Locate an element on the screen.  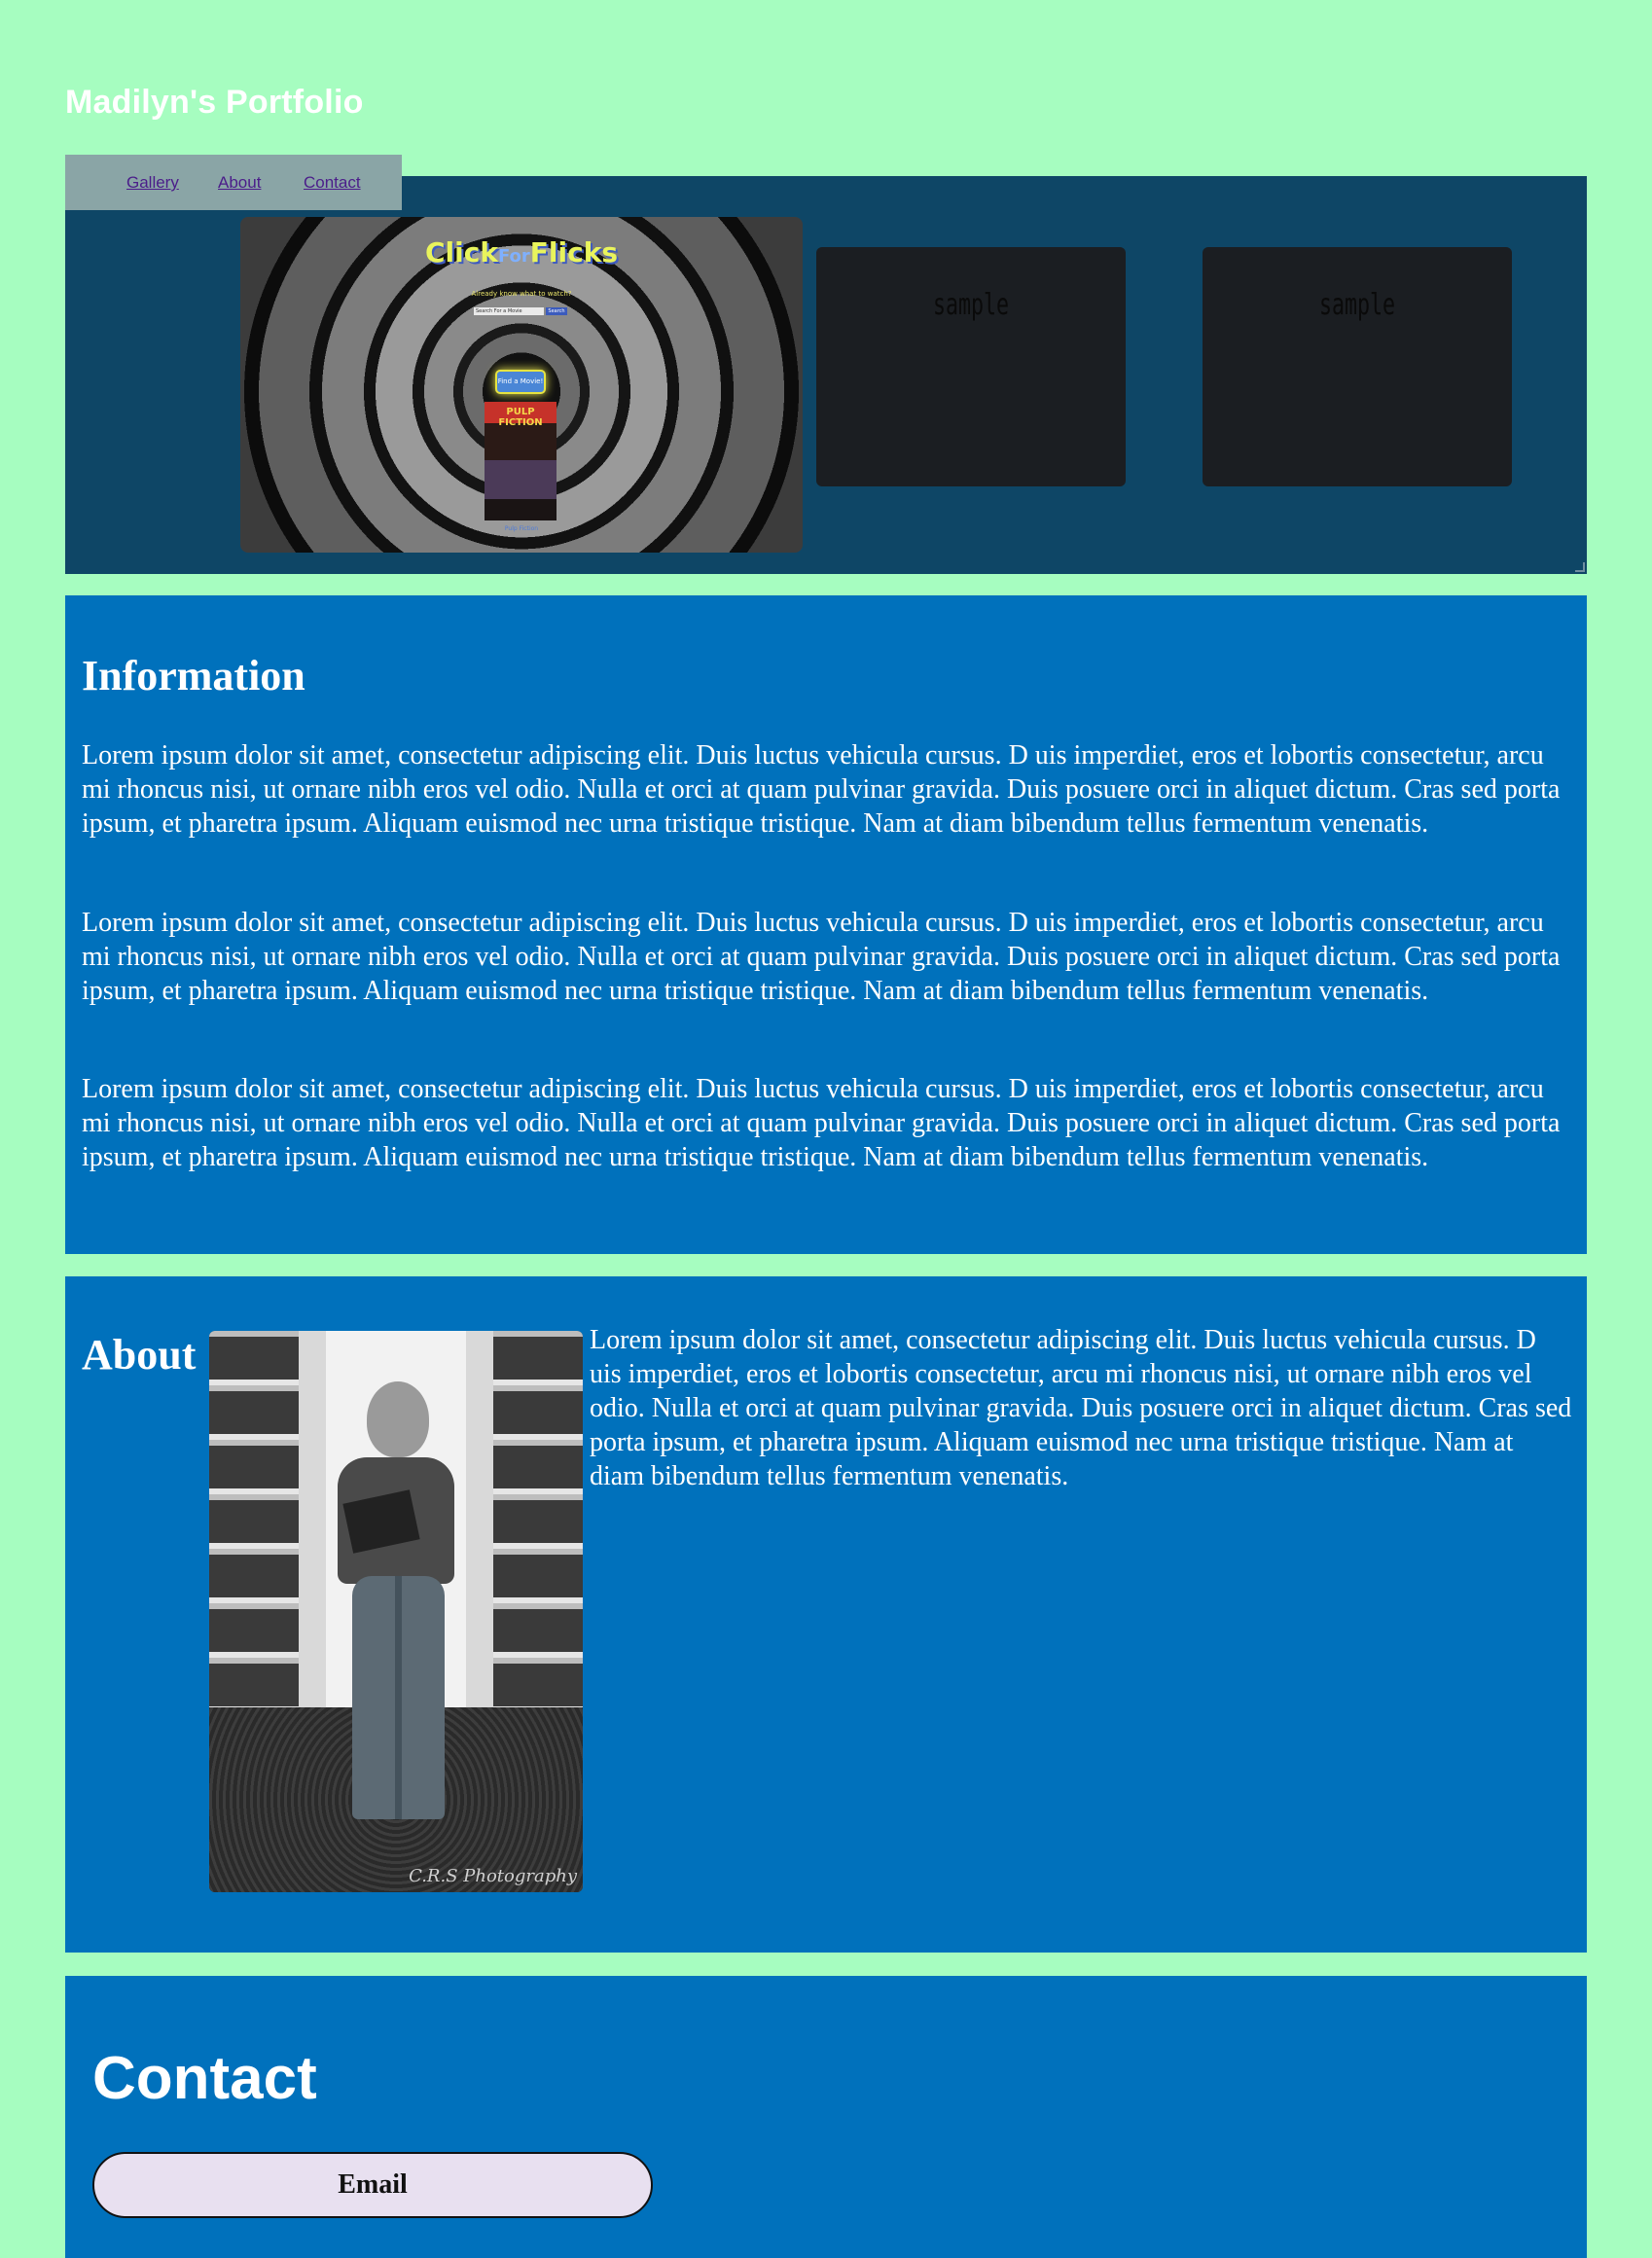
nav-link-contact: Contact is located at coordinates (332, 183).